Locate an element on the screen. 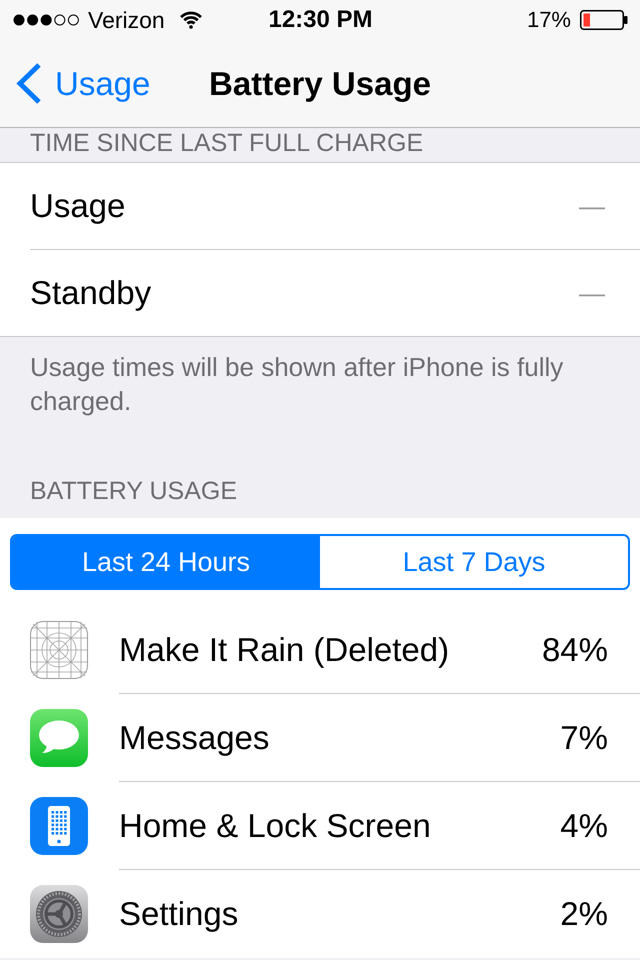 This screenshot has height=960, width=640. signal-icon is located at coordinates (46, 20).